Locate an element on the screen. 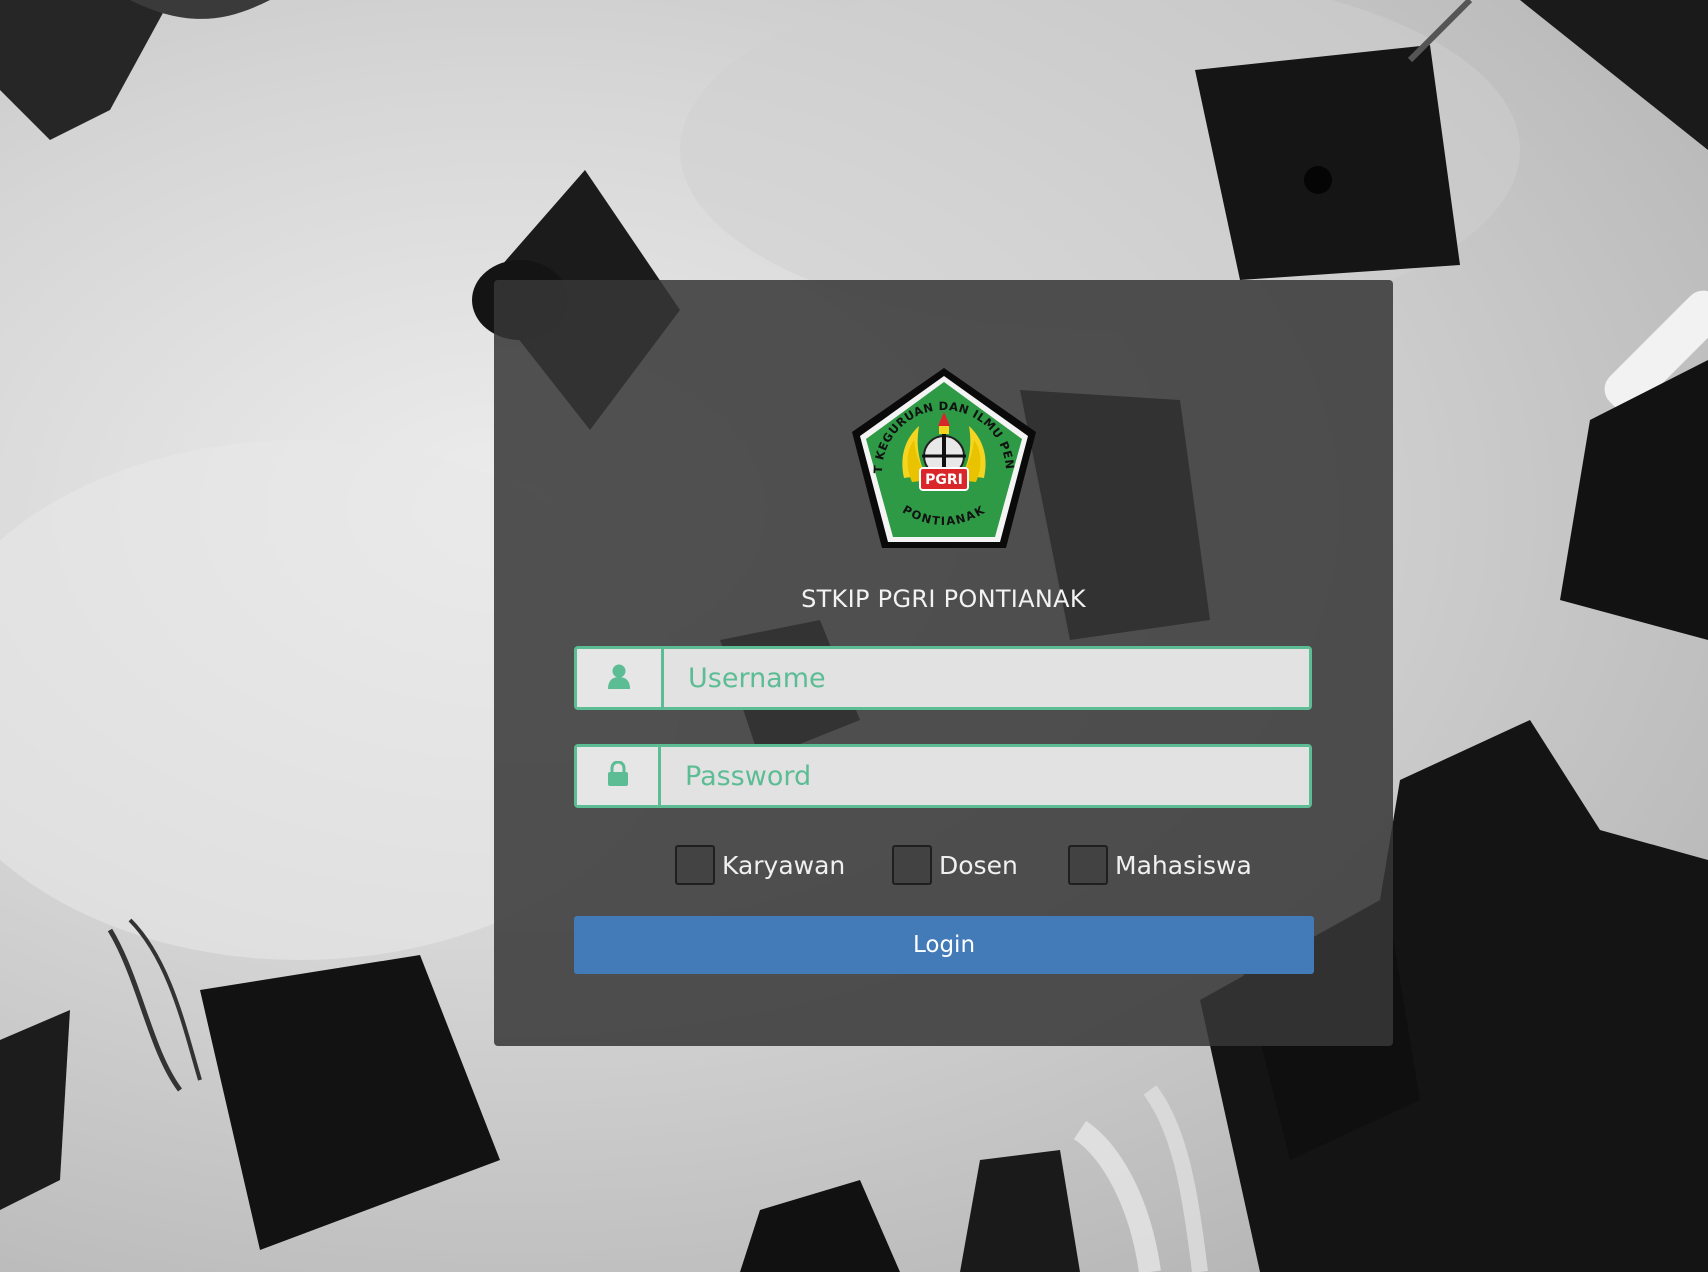  lock-icon is located at coordinates (618, 775).